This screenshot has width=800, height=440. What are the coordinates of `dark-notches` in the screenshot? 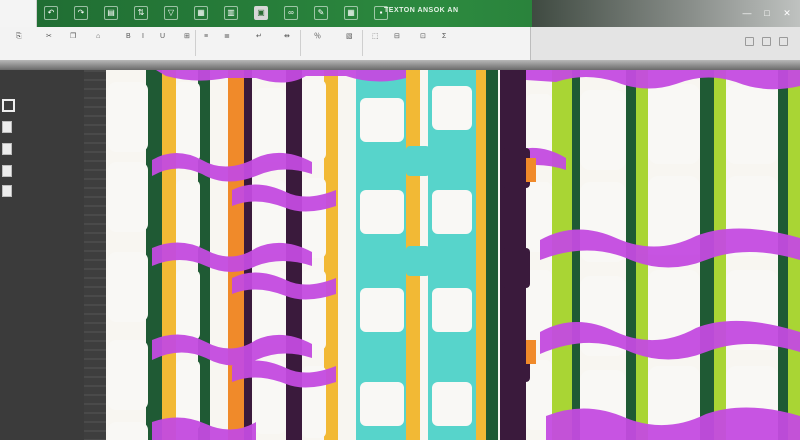 It's located at (516, 265).